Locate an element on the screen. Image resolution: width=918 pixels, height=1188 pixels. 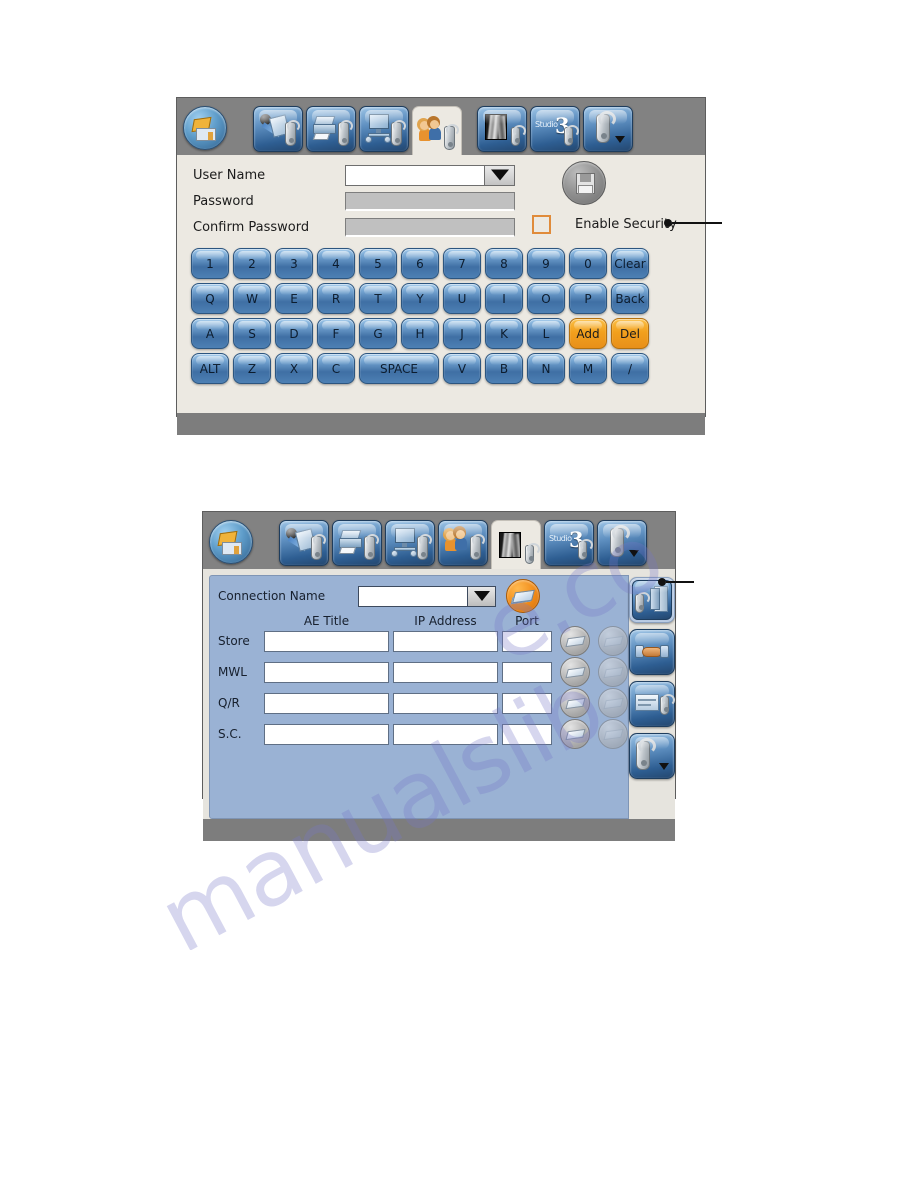
key-d: D is located at coordinates (294, 333).